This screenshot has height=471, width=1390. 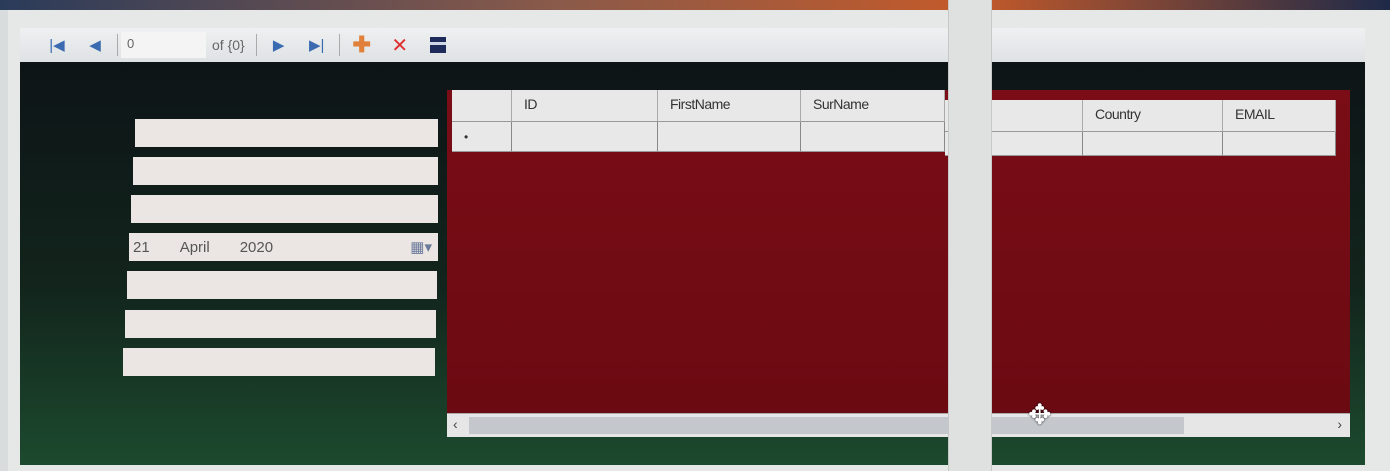 I want to click on column-header-firstname: FirstName, so click(x=729, y=106).